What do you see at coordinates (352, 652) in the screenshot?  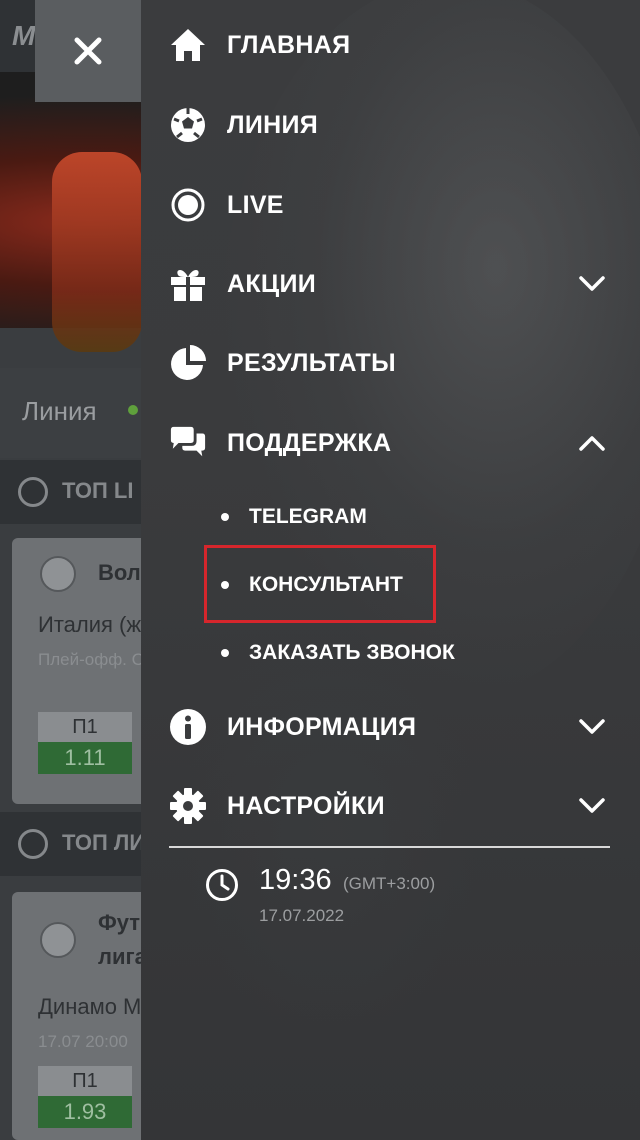 I see `submenu-item-label: ЗАКАЗАТЬ ЗВОНОК` at bounding box center [352, 652].